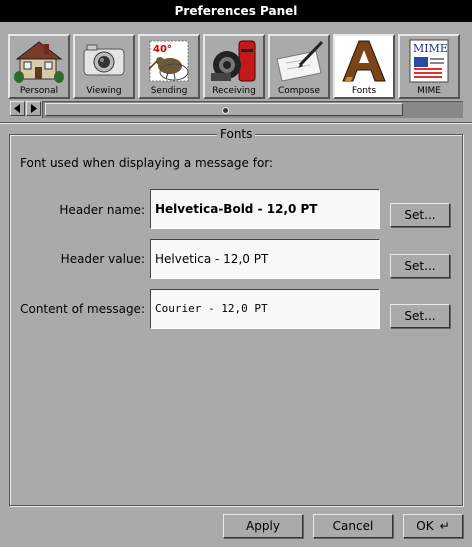  I want to click on tab-label: Compose, so click(298, 91).